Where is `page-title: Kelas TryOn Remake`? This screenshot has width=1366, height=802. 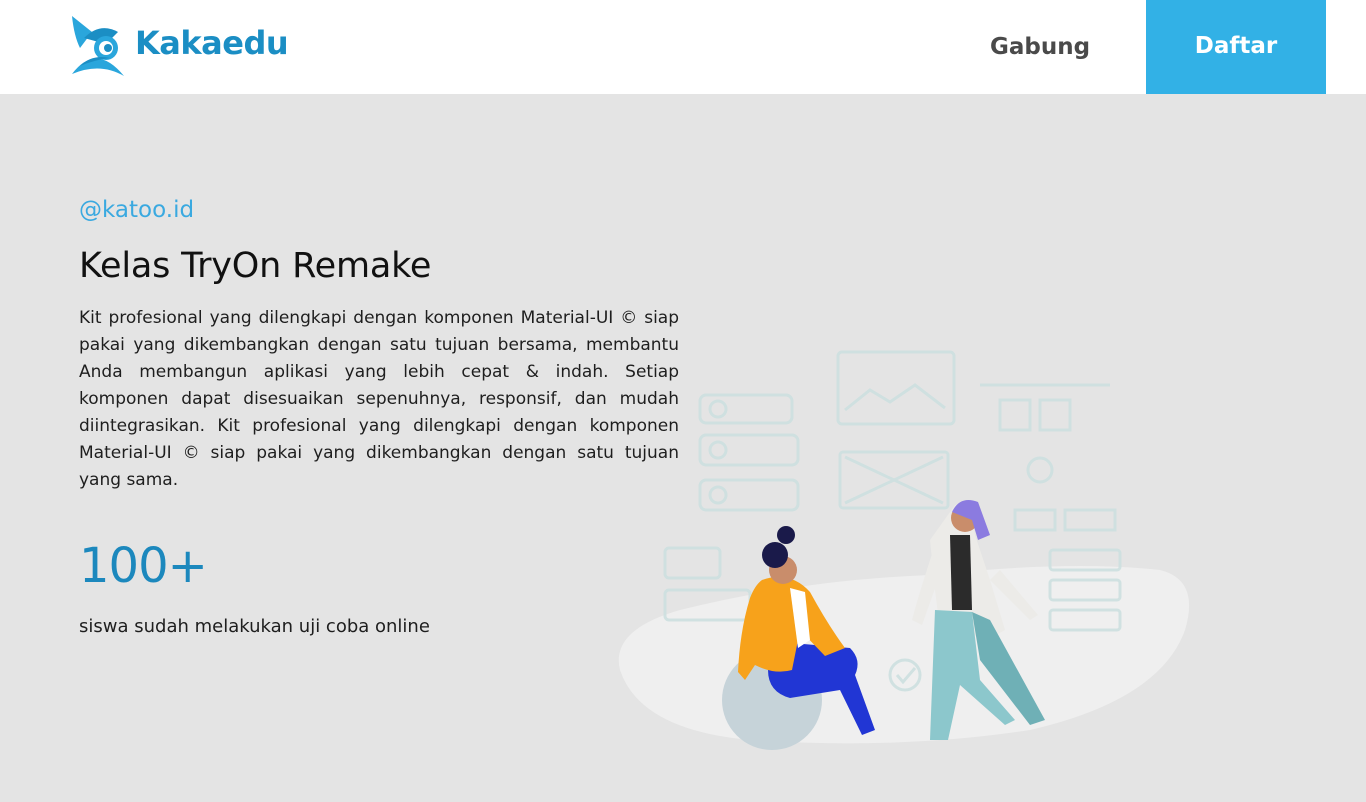
page-title: Kelas TryOn Remake is located at coordinates (255, 266).